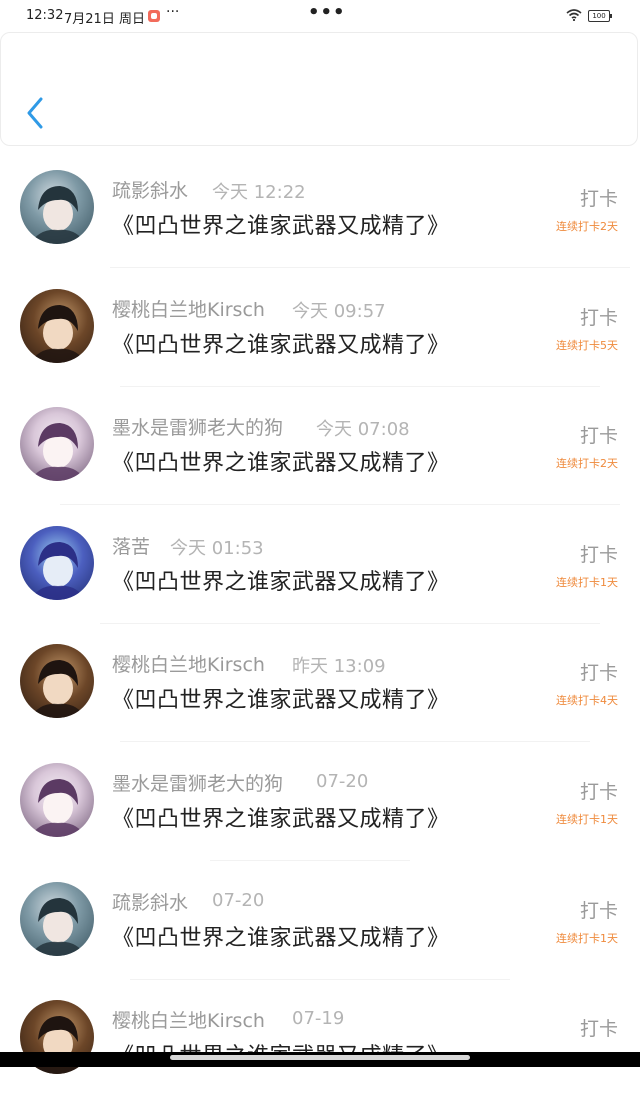 The height and width of the screenshot is (1098, 640). I want to click on status-bar: 12:32 7月21日 周日 ··· ••• 100, so click(320, 16).